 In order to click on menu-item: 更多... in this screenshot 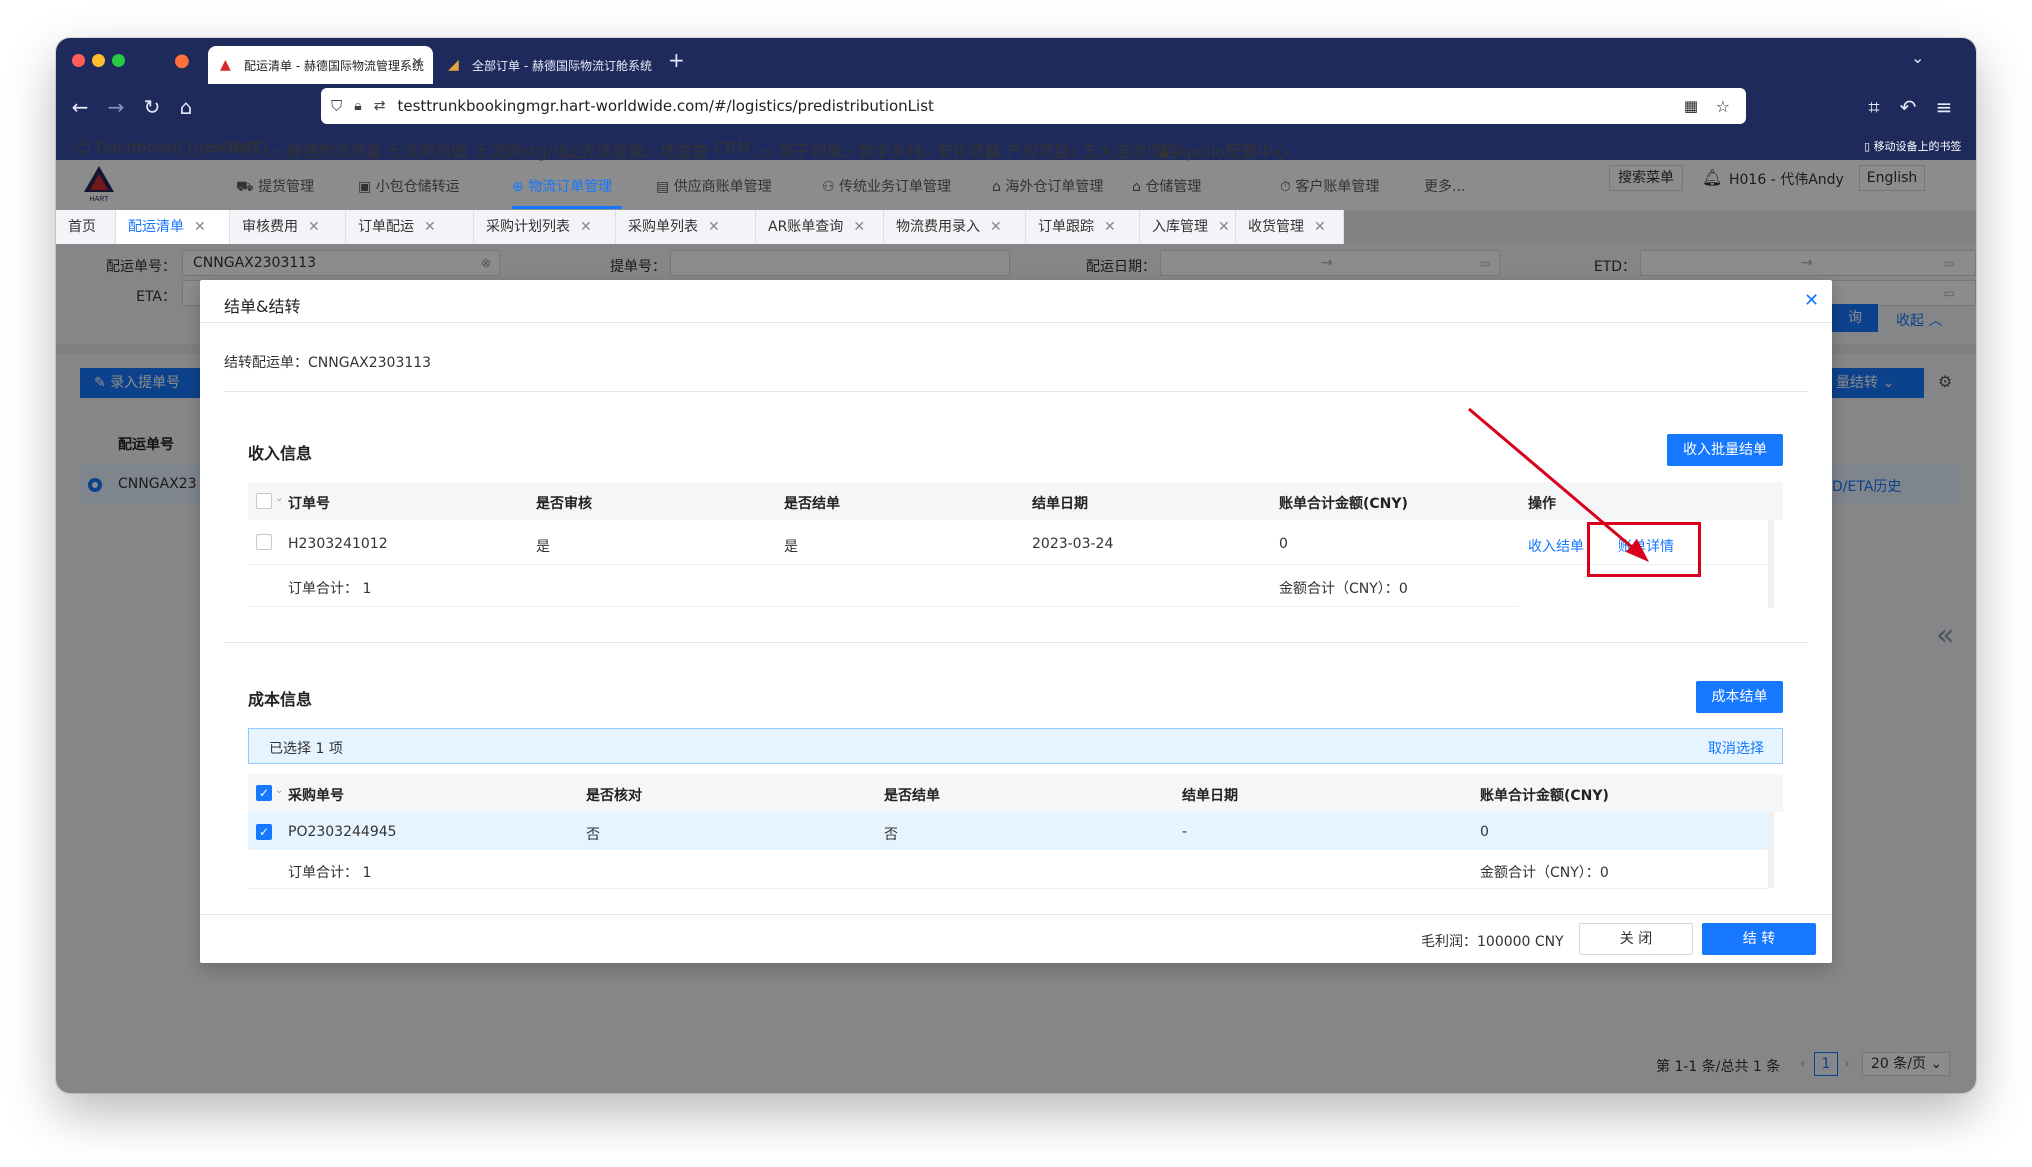, I will do `click(1444, 186)`.